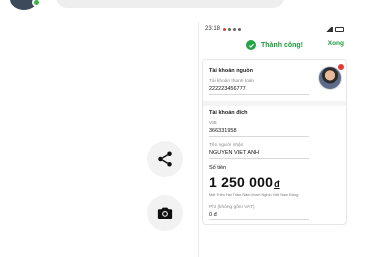 The image size is (374, 257). I want to click on share-icon, so click(165, 159).